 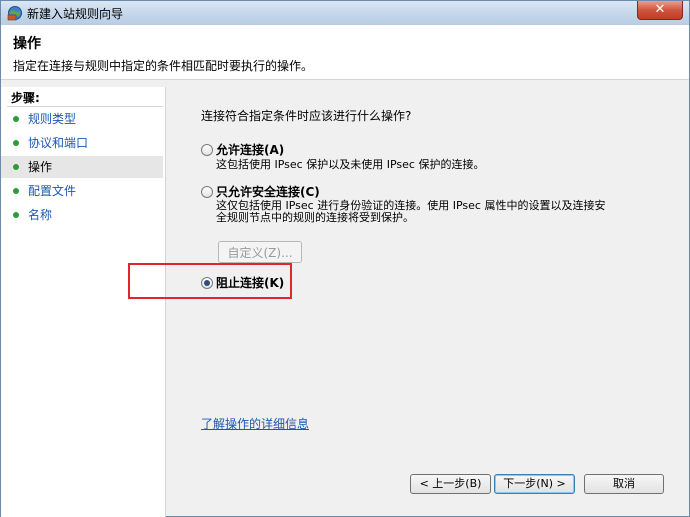 What do you see at coordinates (255, 423) in the screenshot?
I see `learn-more-link: 了解操作的详细信息` at bounding box center [255, 423].